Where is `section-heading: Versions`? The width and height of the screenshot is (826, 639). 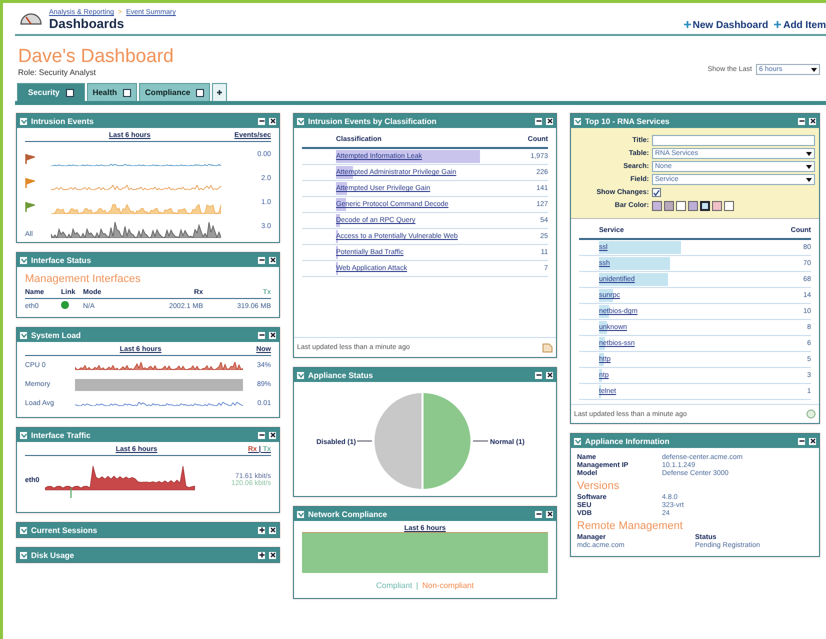 section-heading: Versions is located at coordinates (598, 486).